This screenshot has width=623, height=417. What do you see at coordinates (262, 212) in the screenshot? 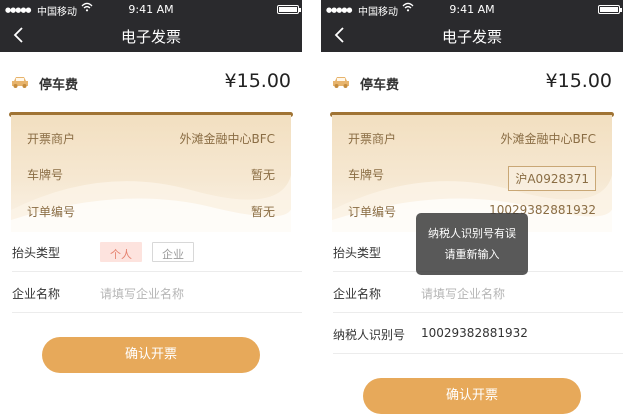
I see `order-value: 暂无` at bounding box center [262, 212].